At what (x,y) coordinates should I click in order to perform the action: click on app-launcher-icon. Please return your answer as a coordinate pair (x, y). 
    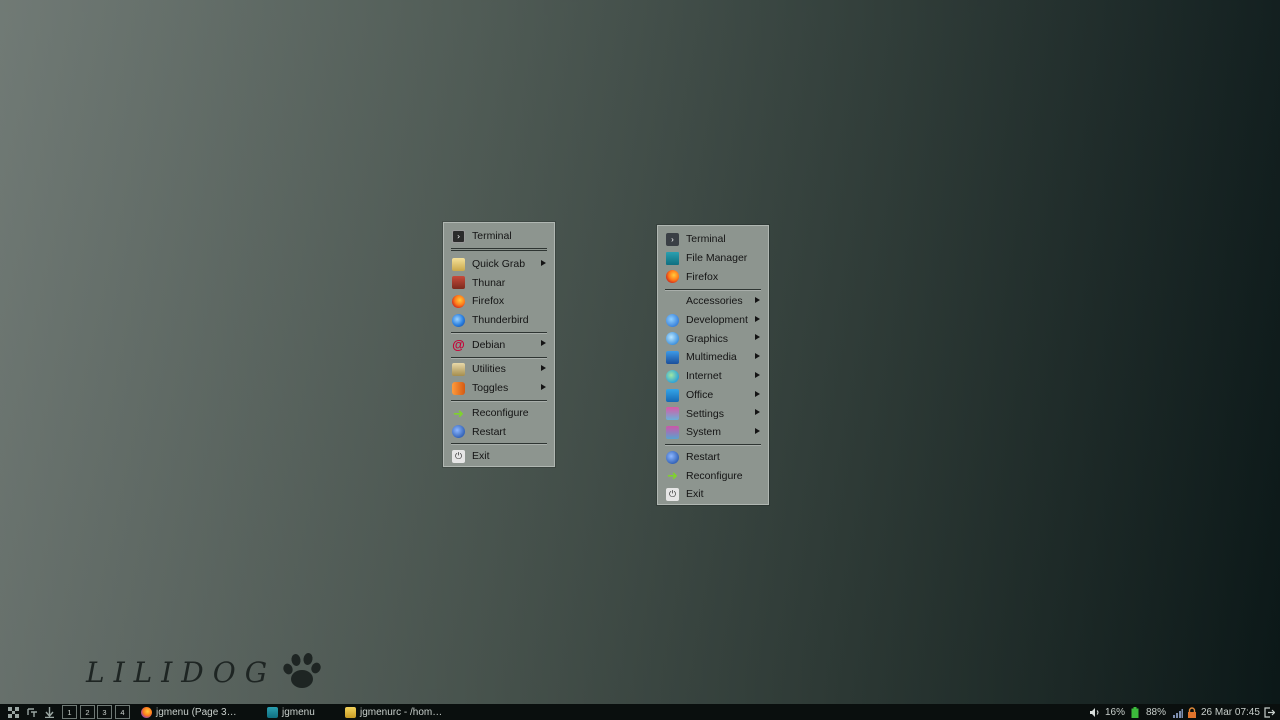
    Looking at the image, I should click on (13, 712).